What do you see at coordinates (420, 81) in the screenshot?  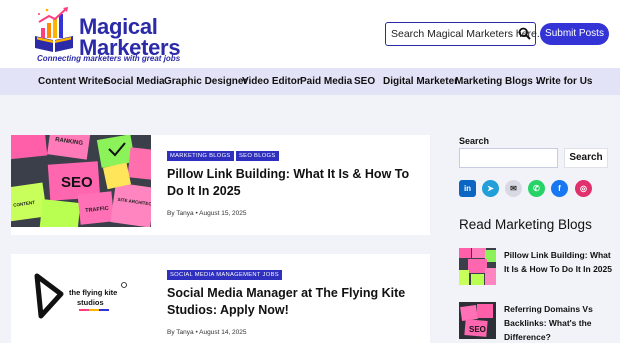 I see `nav-item-digital-marketer: Digital Marketer` at bounding box center [420, 81].